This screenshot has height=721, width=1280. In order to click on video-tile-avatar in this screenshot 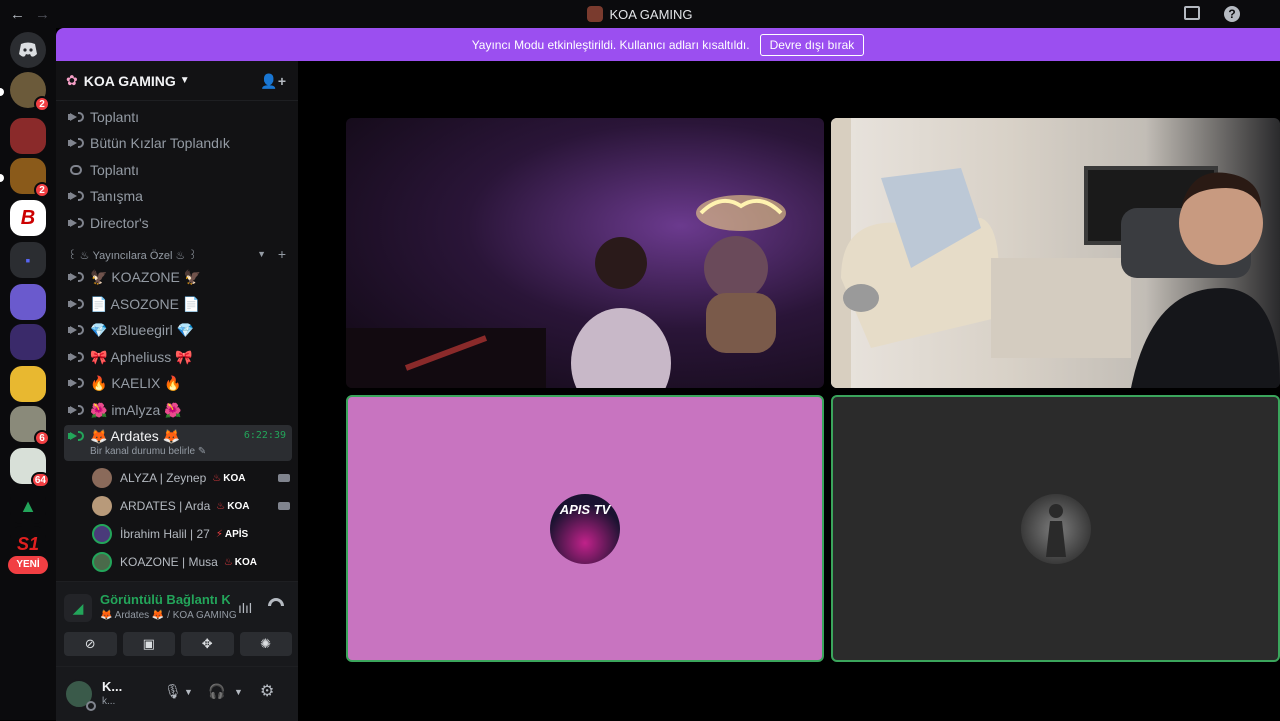, I will do `click(1055, 528)`.